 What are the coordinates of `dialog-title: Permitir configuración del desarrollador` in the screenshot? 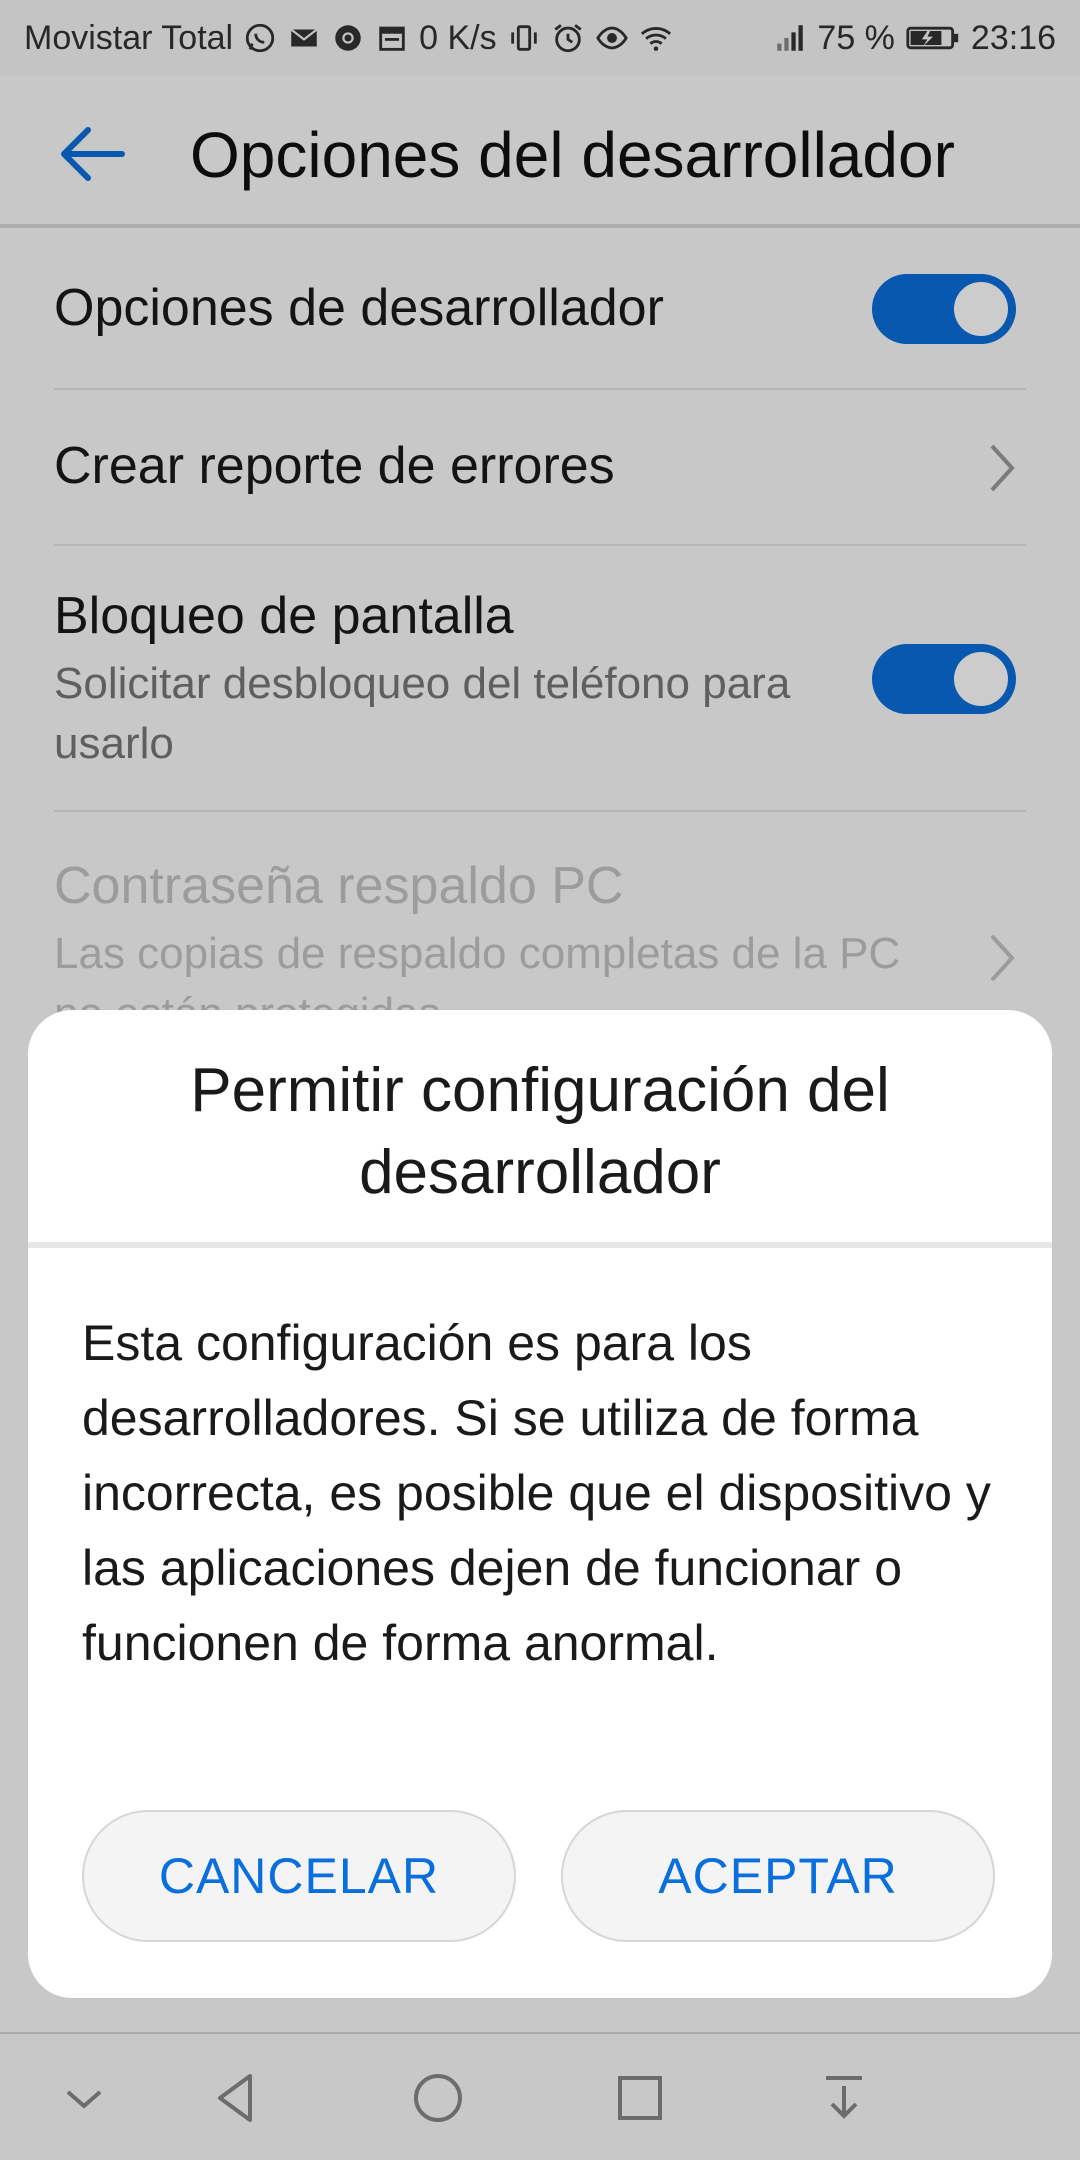 It's located at (540, 1131).